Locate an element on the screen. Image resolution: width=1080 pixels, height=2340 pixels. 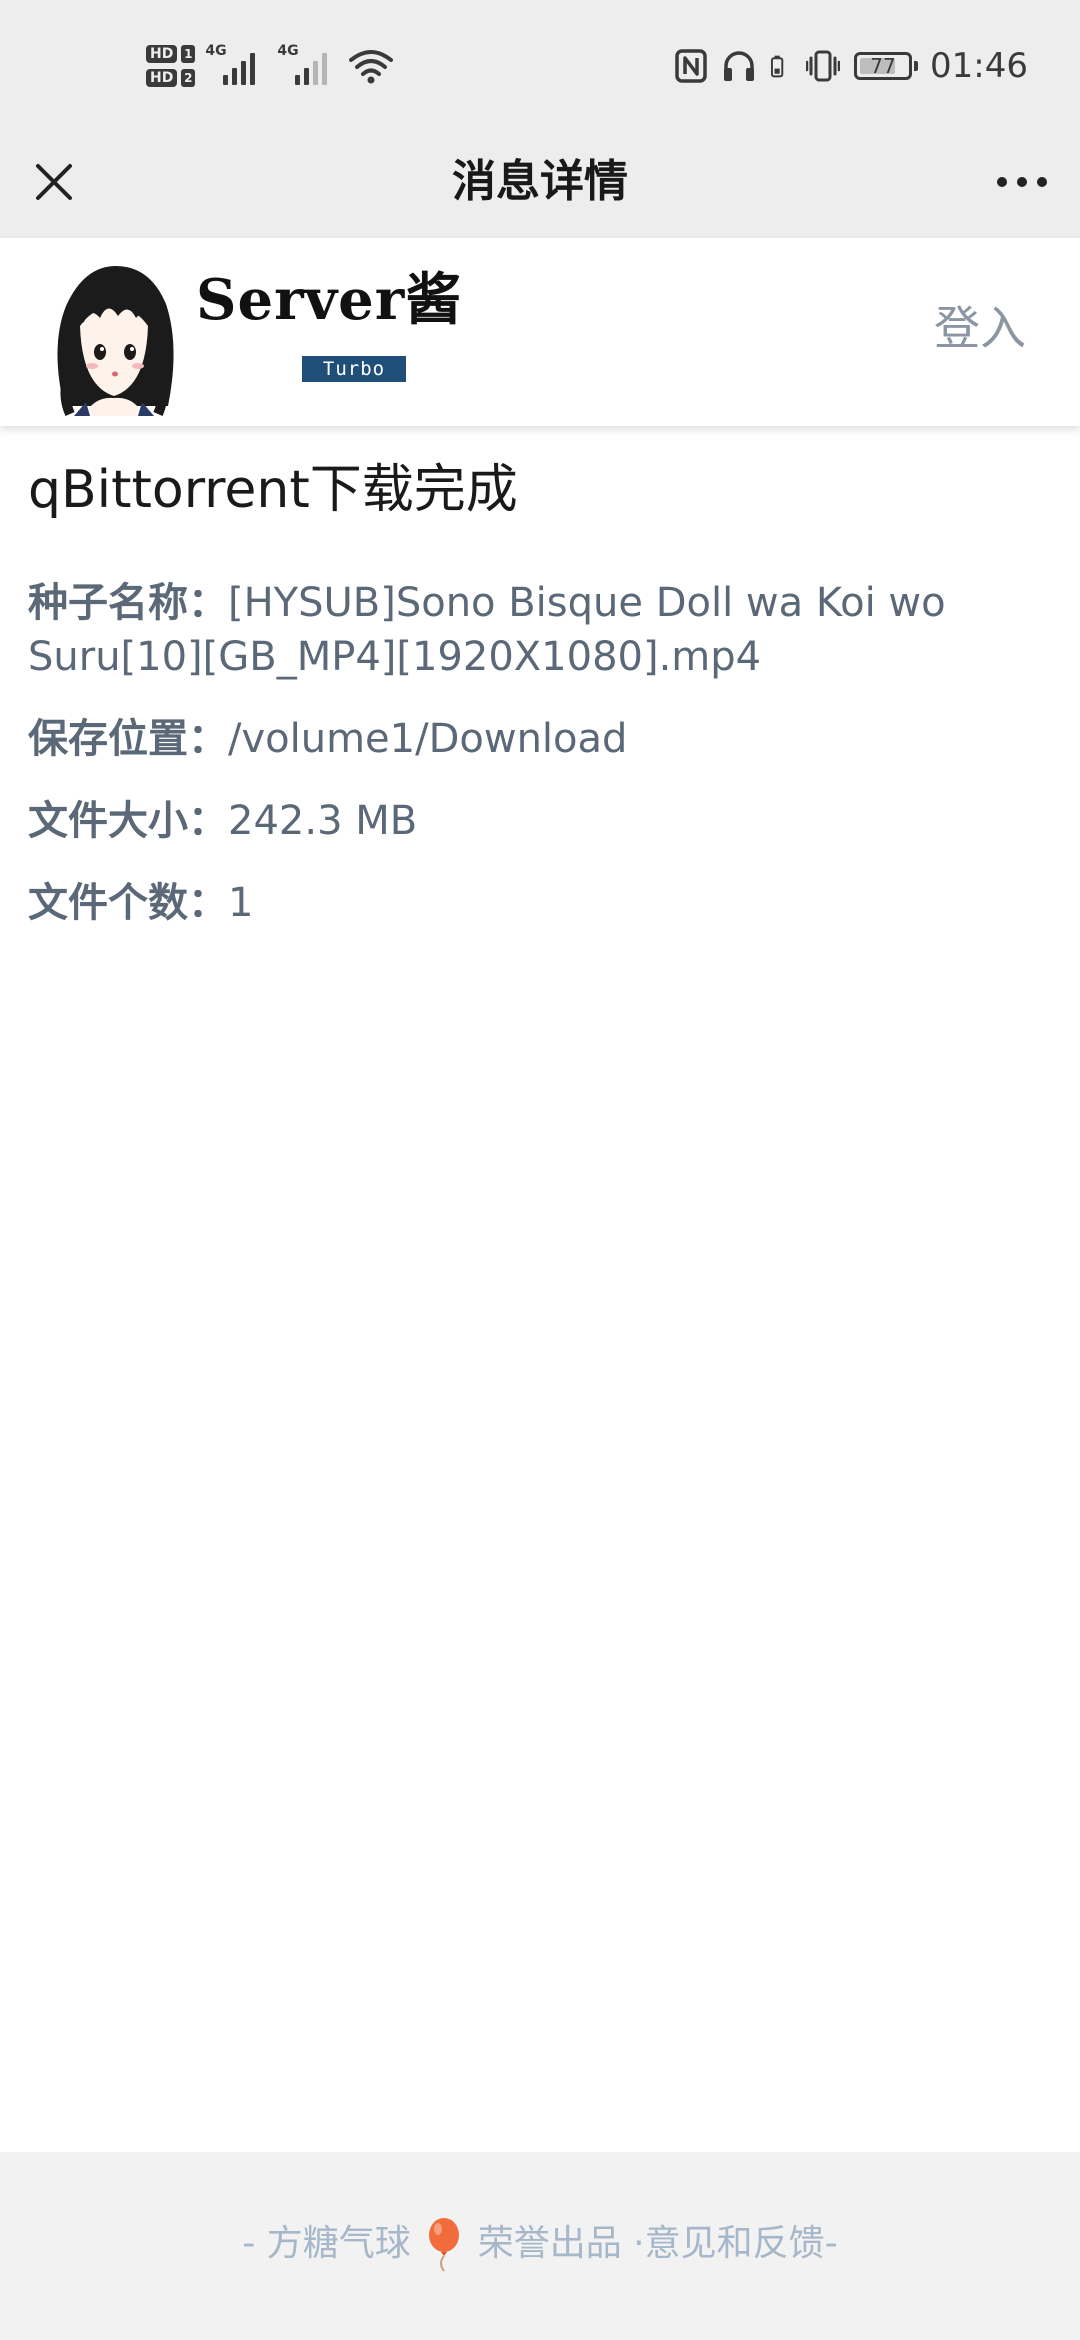
vibrate-icon is located at coordinates (823, 66).